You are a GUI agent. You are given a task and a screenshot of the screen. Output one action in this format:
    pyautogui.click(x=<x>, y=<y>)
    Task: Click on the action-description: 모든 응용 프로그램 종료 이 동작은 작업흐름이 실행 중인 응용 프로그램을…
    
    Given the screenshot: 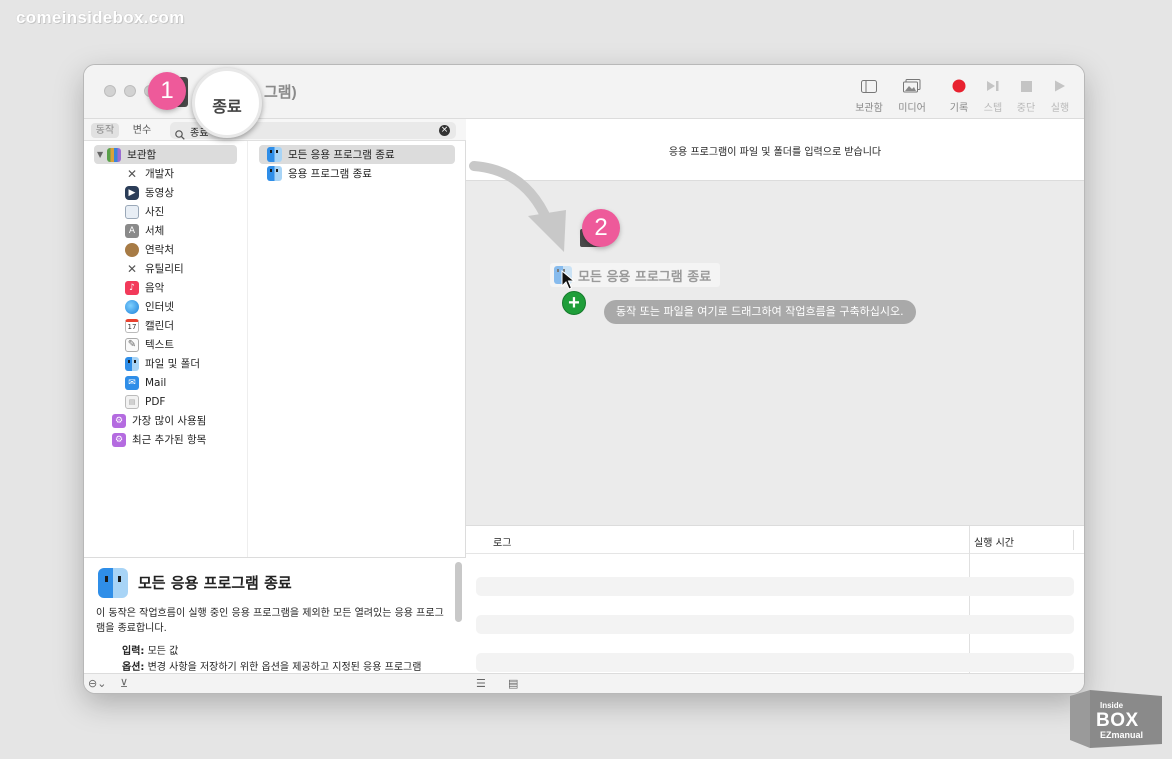 What is the action you would take?
    pyautogui.click(x=275, y=615)
    